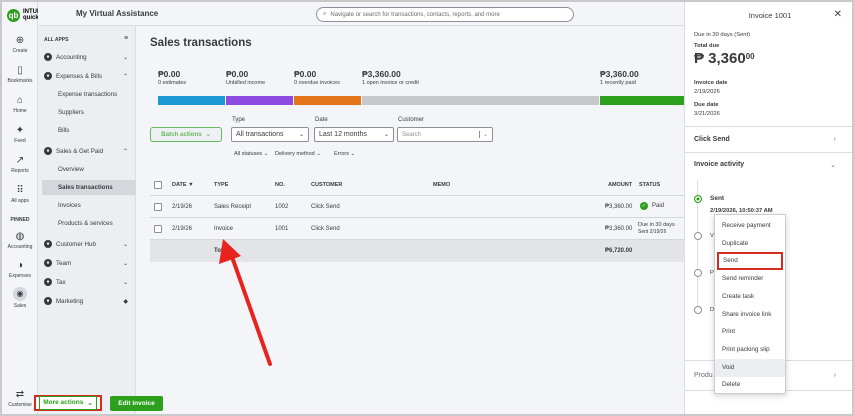 The width and height of the screenshot is (854, 416). Describe the element at coordinates (20, 164) in the screenshot. I see `rail-reports: ↗ Reports` at that location.